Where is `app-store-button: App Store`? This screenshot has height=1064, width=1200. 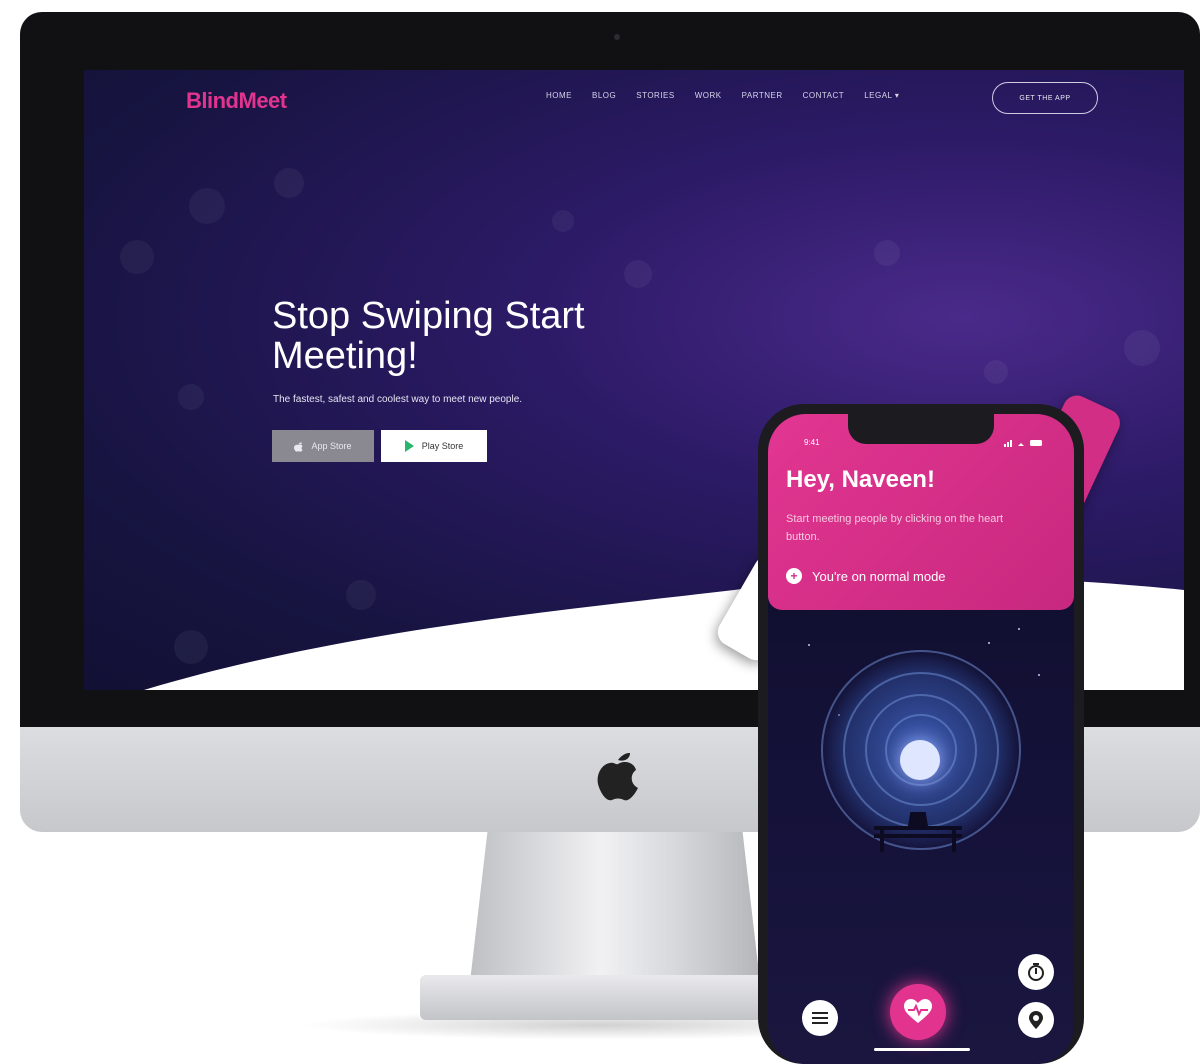 app-store-button: App Store is located at coordinates (323, 446).